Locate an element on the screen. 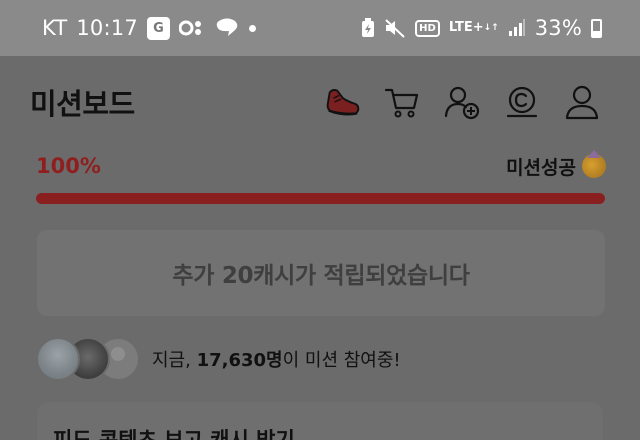 The image size is (640, 440). cash-coin-icon is located at coordinates (522, 102).